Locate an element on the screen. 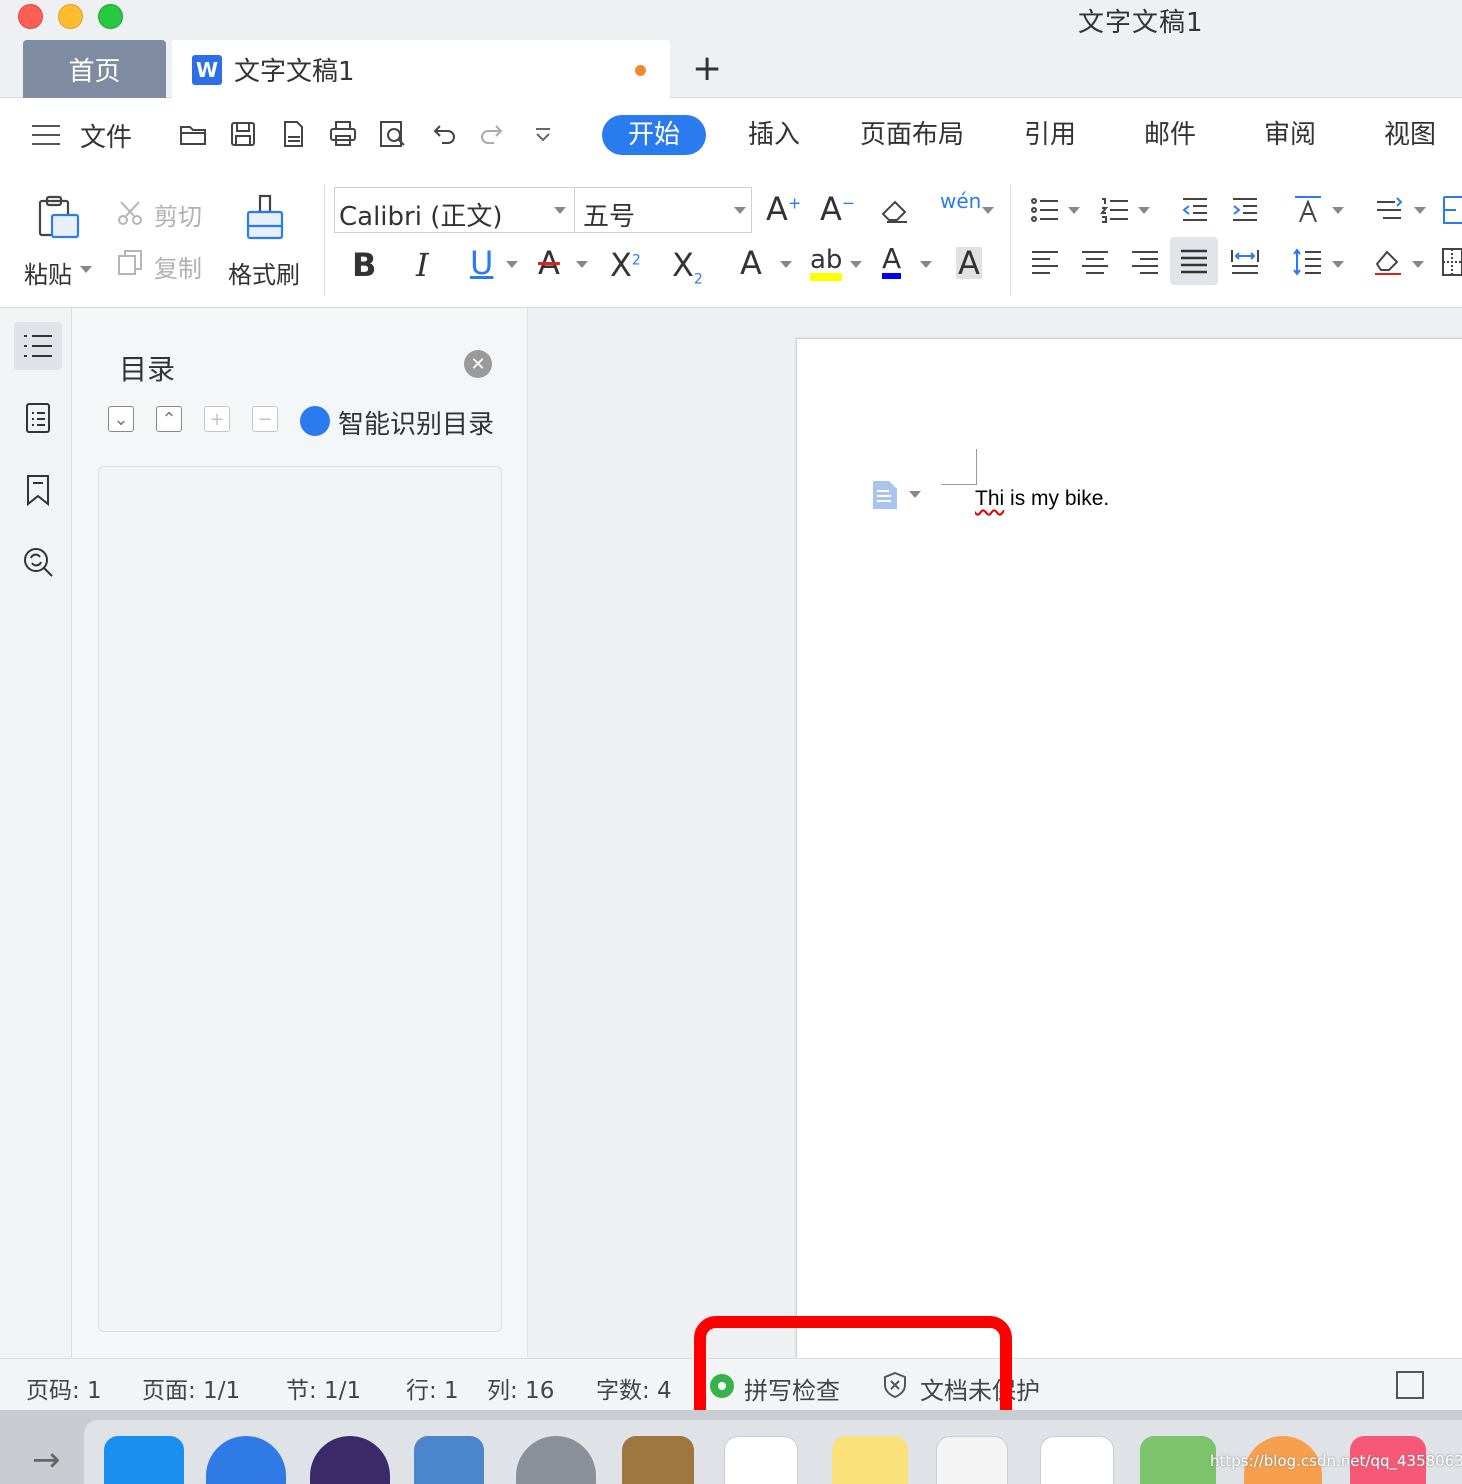  notes-app-icon is located at coordinates (870, 1460).